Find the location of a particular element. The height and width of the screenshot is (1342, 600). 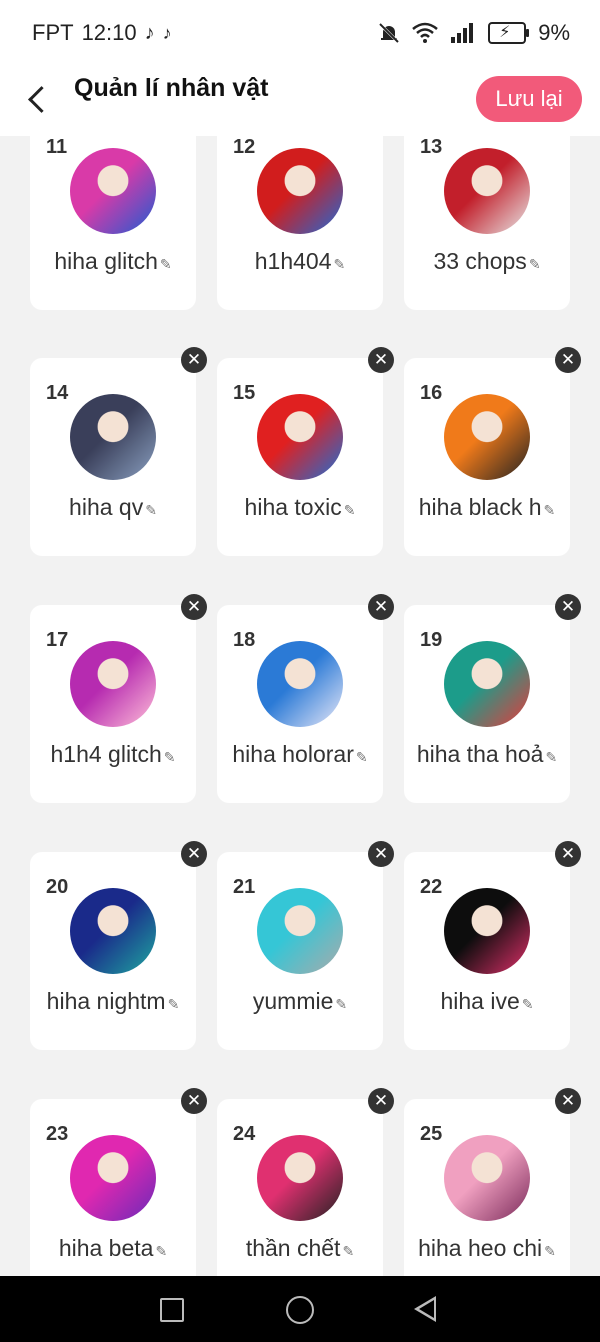

signal-icon is located at coordinates (462, 33).